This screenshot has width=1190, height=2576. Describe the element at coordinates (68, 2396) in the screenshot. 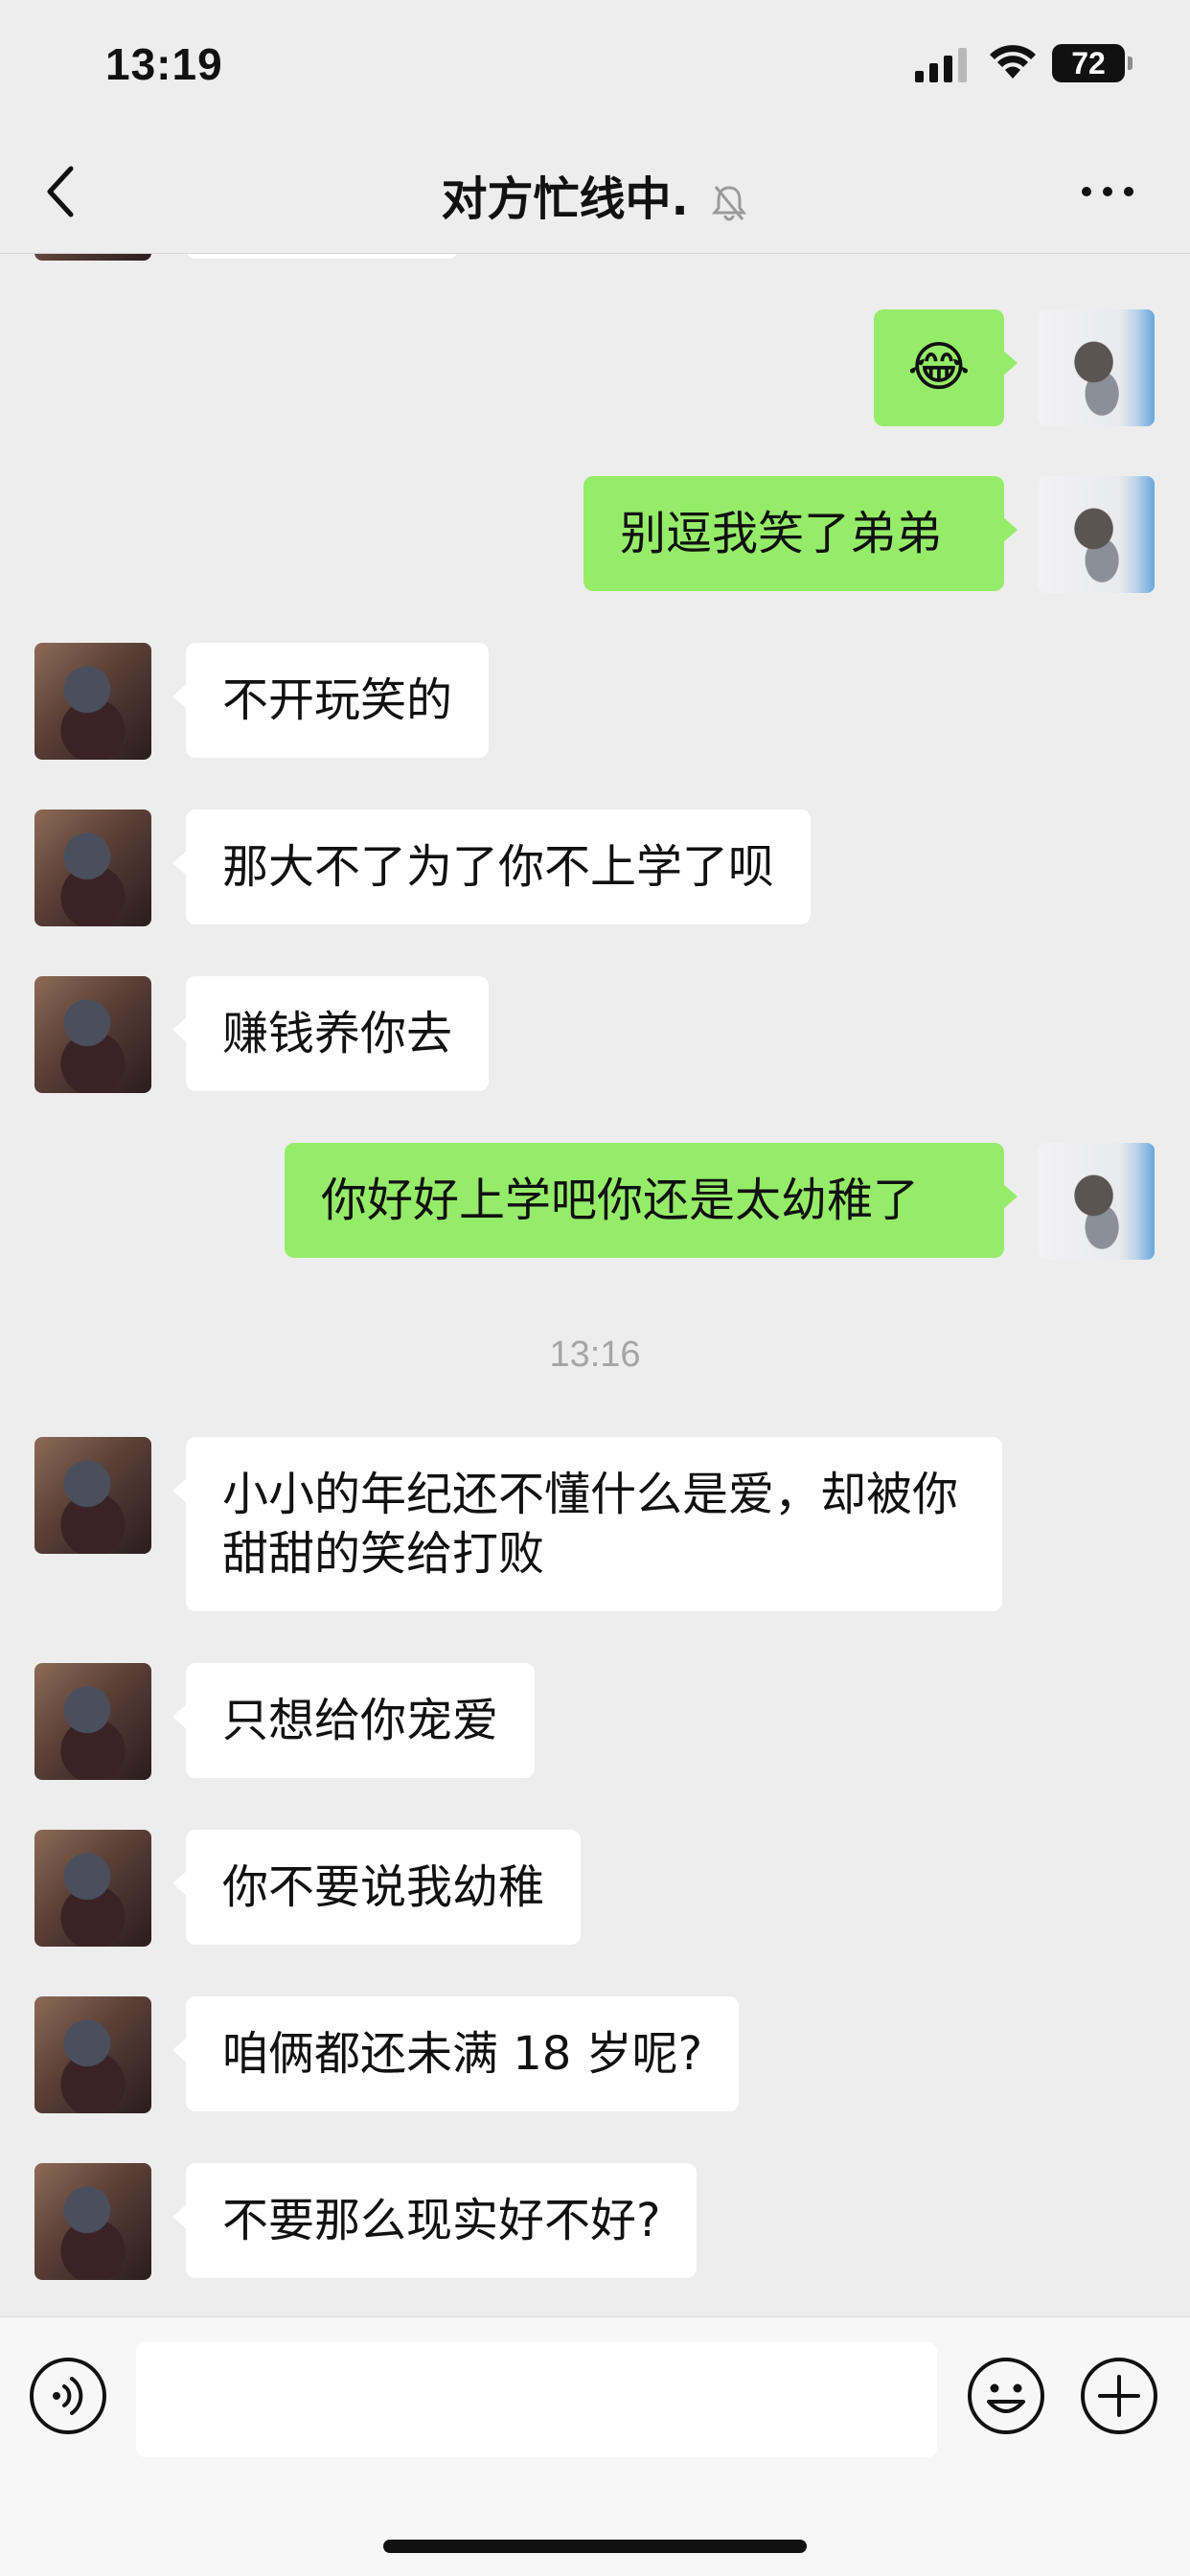

I see `voice-input-icon` at that location.